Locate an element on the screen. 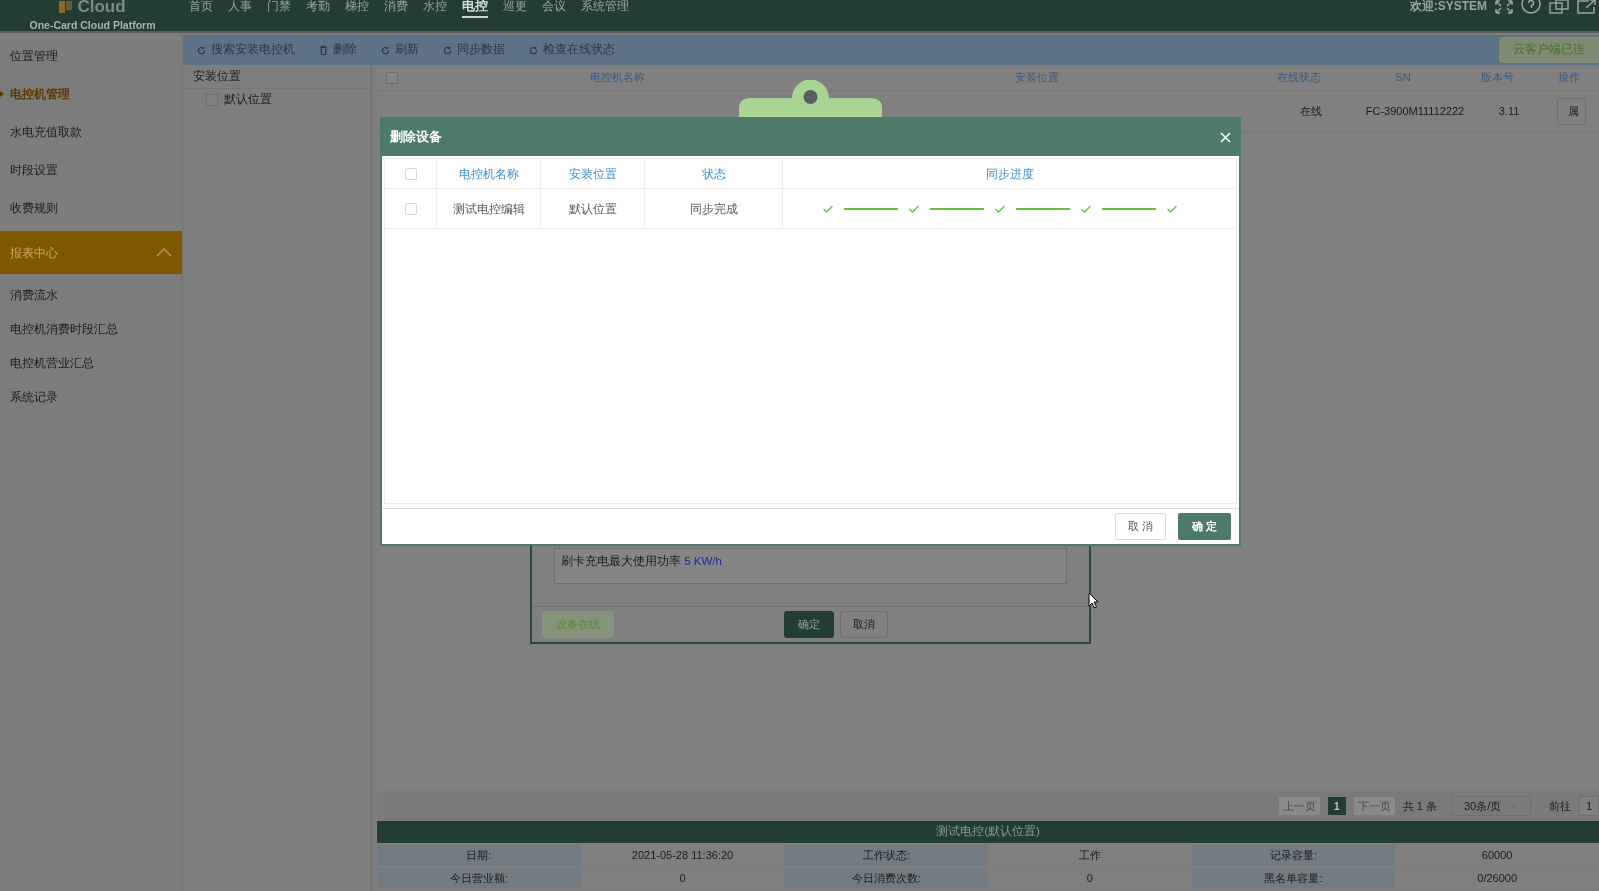  trash-icon is located at coordinates (323, 50).